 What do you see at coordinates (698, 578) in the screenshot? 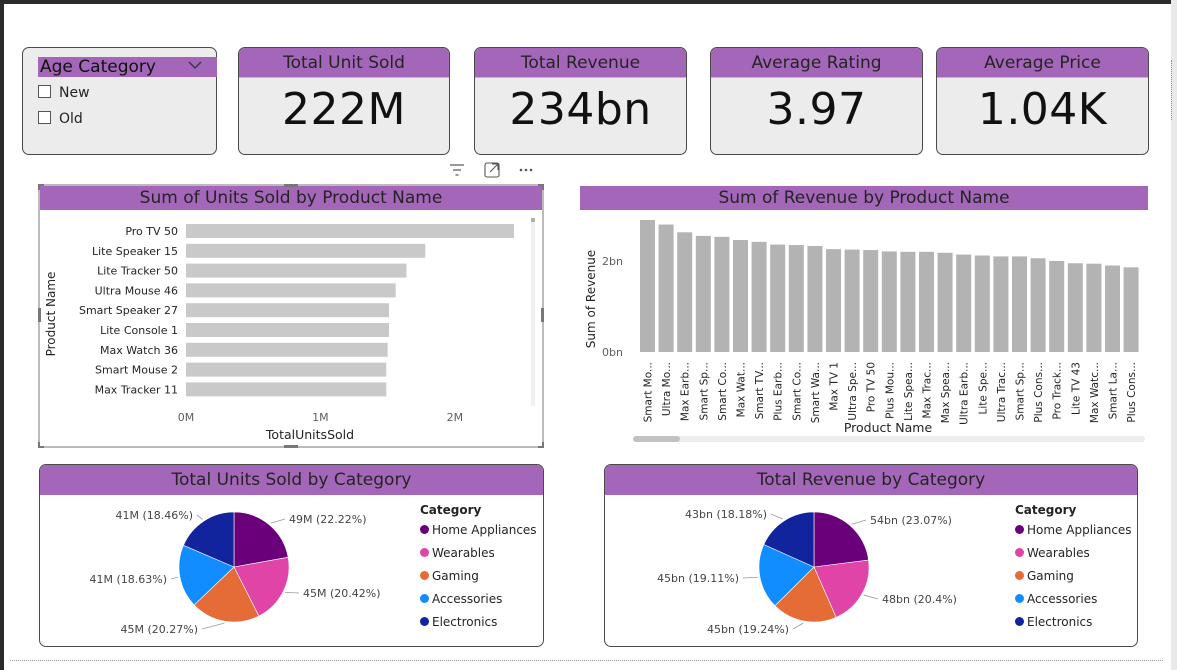
I see `data-label: 45bn (19.11%)` at bounding box center [698, 578].